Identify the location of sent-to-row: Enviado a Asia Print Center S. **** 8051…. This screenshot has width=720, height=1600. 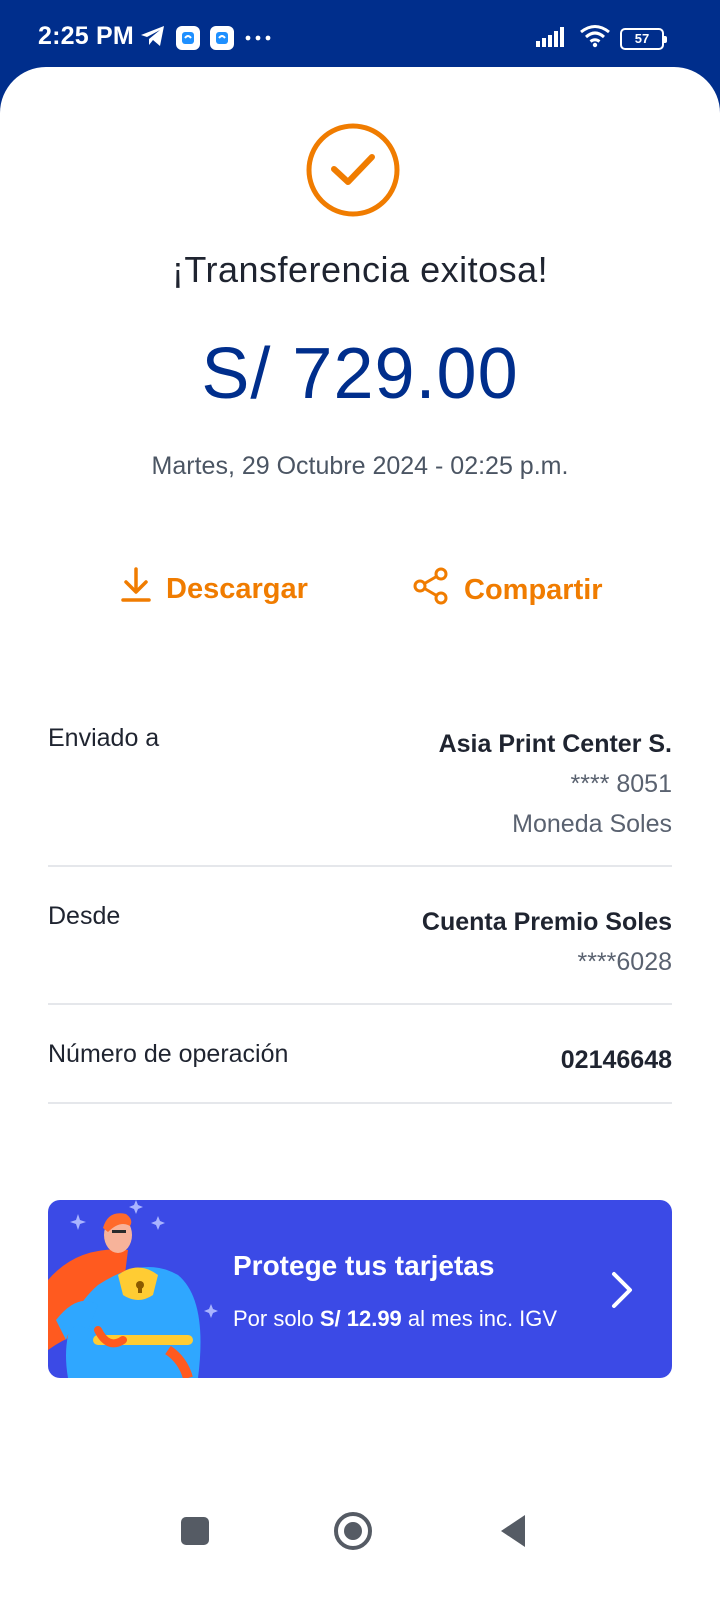
(360, 789).